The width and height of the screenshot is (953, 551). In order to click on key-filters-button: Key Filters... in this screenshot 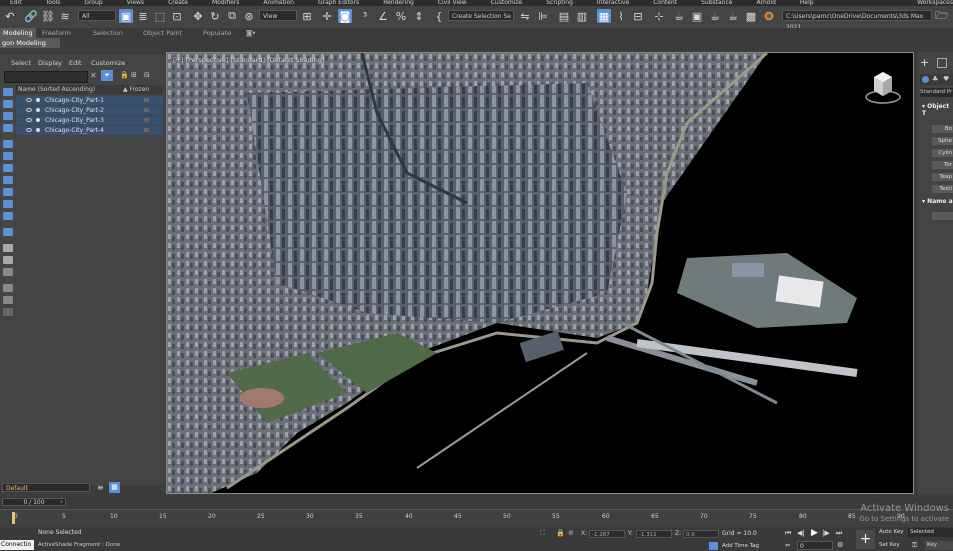, I will do `click(939, 545)`.